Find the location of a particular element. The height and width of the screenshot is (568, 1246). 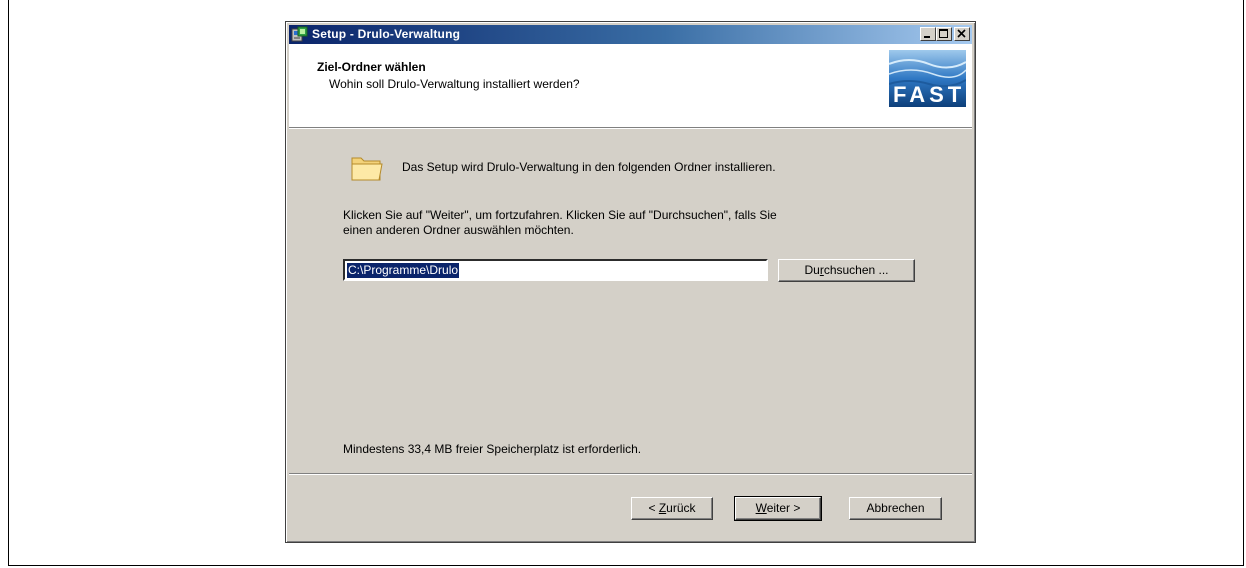

back-label-start: < is located at coordinates (653, 508).